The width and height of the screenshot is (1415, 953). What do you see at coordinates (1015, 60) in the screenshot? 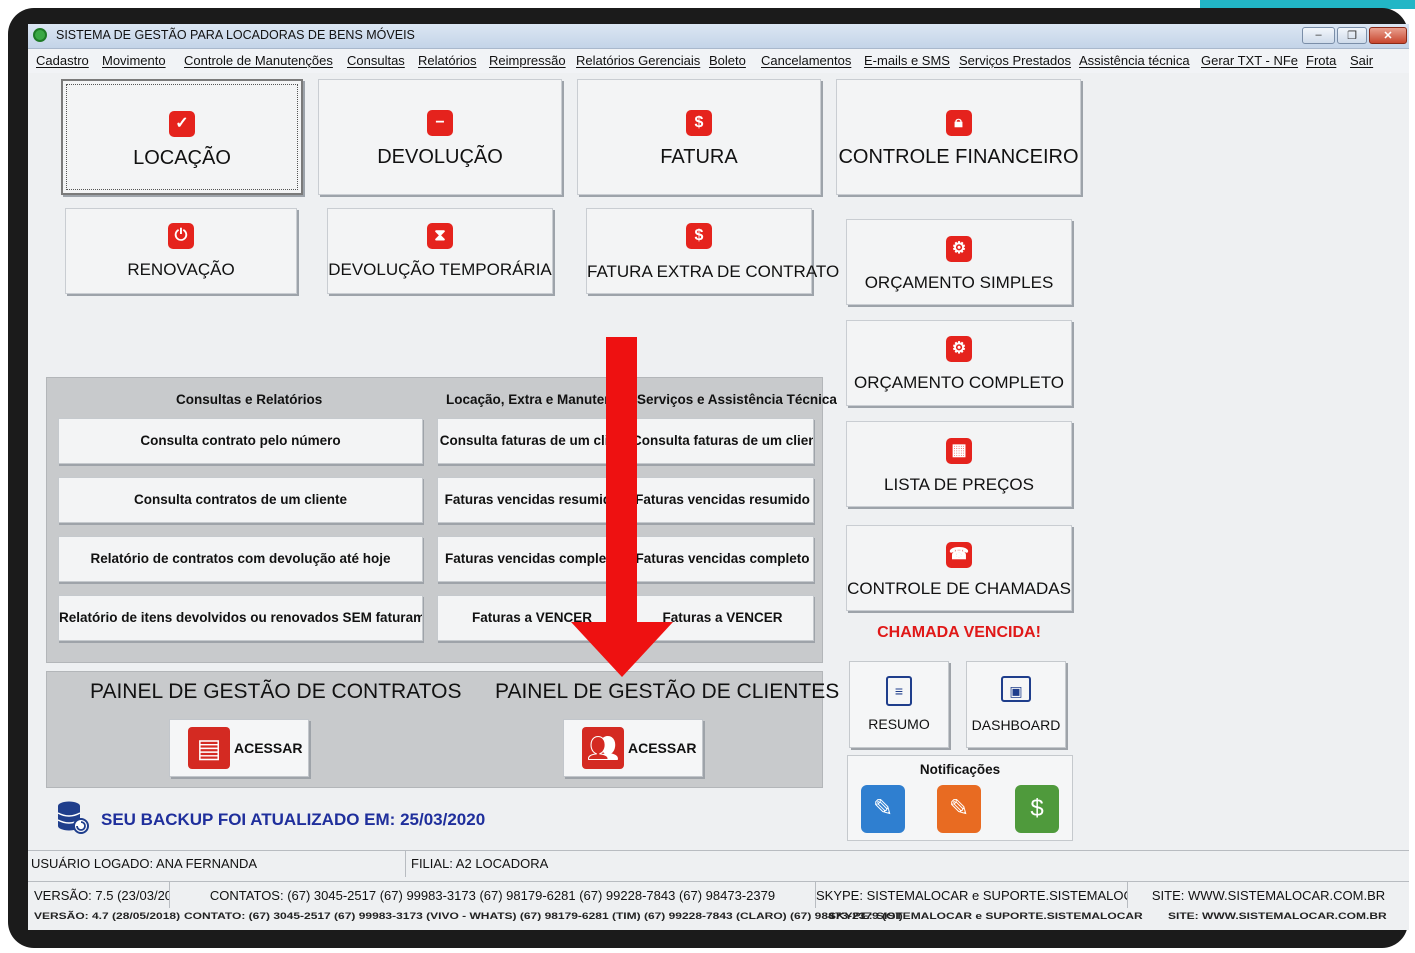
I see `menu-servicos-prestados: Serviços Prestados` at bounding box center [1015, 60].